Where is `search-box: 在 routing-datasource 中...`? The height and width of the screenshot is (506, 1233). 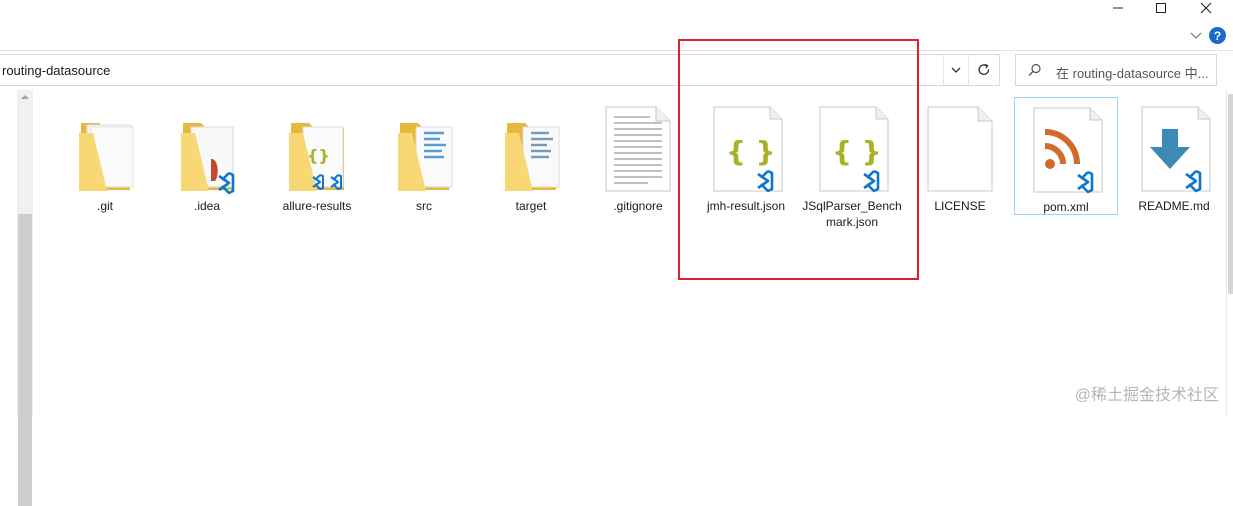
search-box: 在 routing-datasource 中... is located at coordinates (1116, 70).